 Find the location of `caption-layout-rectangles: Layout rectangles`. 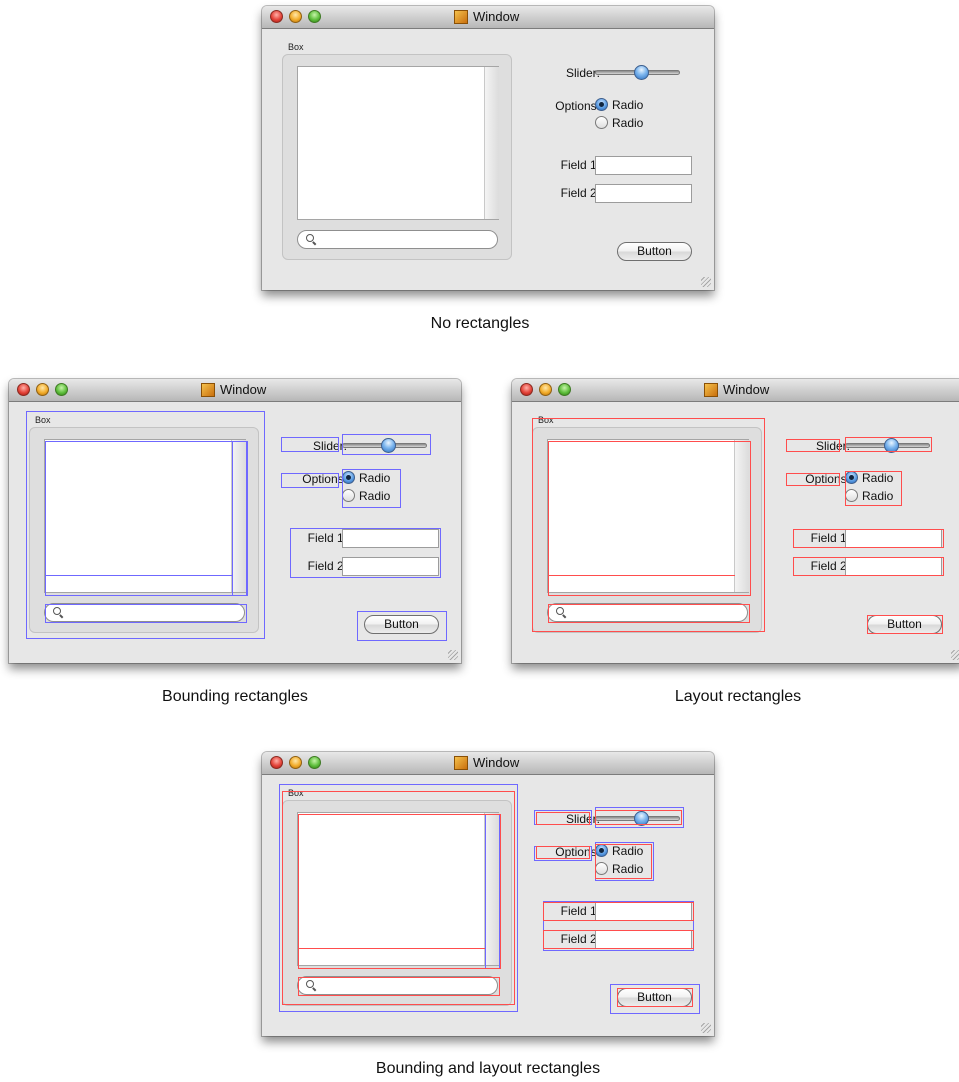

caption-layout-rectangles: Layout rectangles is located at coordinates (738, 696).